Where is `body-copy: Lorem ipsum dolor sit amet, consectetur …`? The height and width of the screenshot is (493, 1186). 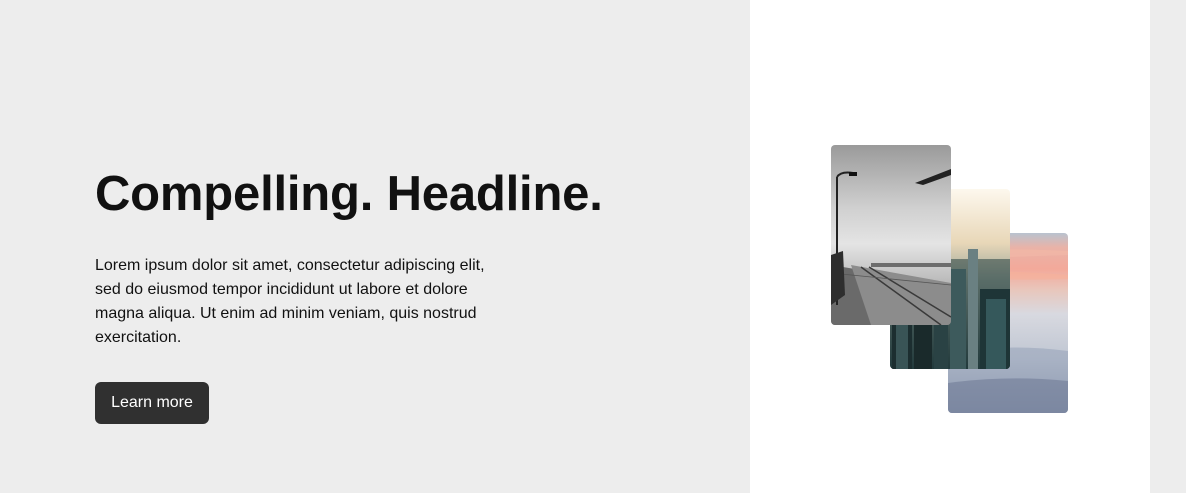 body-copy: Lorem ipsum dolor sit amet, consectetur … is located at coordinates (290, 301).